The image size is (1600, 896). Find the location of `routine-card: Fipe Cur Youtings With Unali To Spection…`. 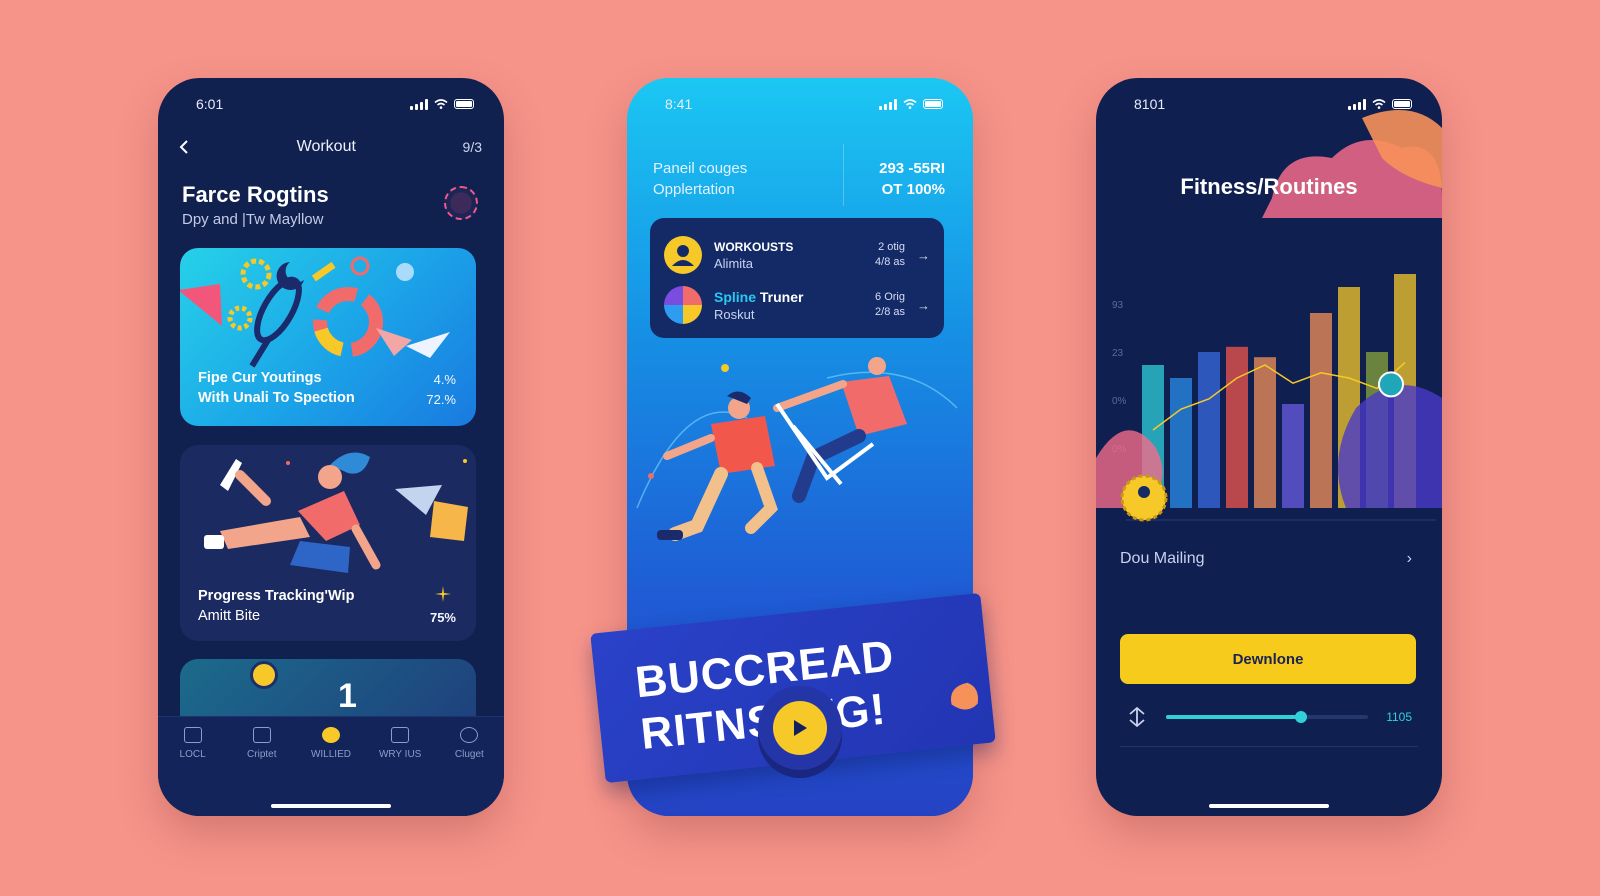

routine-card: Fipe Cur Youtings With Unali To Spection… is located at coordinates (328, 337).